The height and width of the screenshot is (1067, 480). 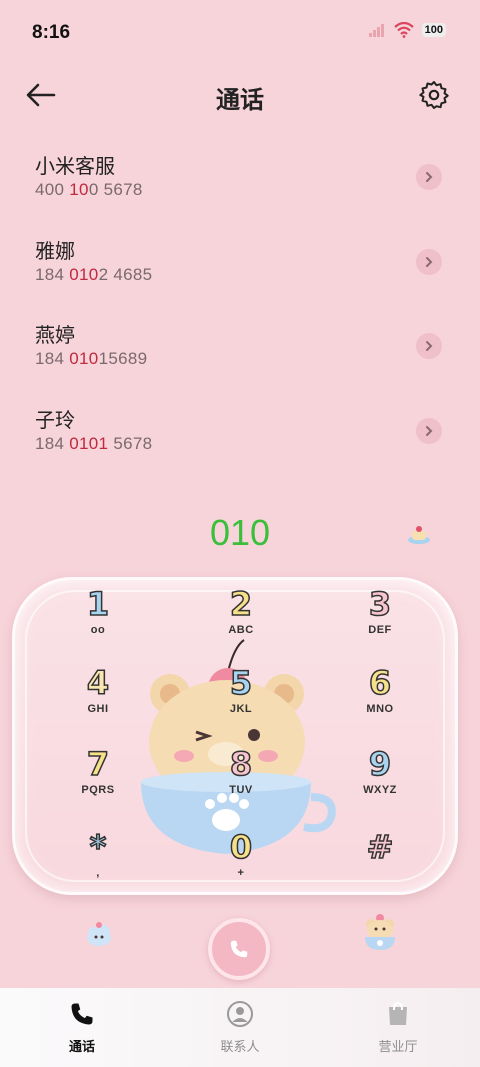 What do you see at coordinates (240, 186) in the screenshot?
I see `contact-item: 小米客服 400 100 5678` at bounding box center [240, 186].